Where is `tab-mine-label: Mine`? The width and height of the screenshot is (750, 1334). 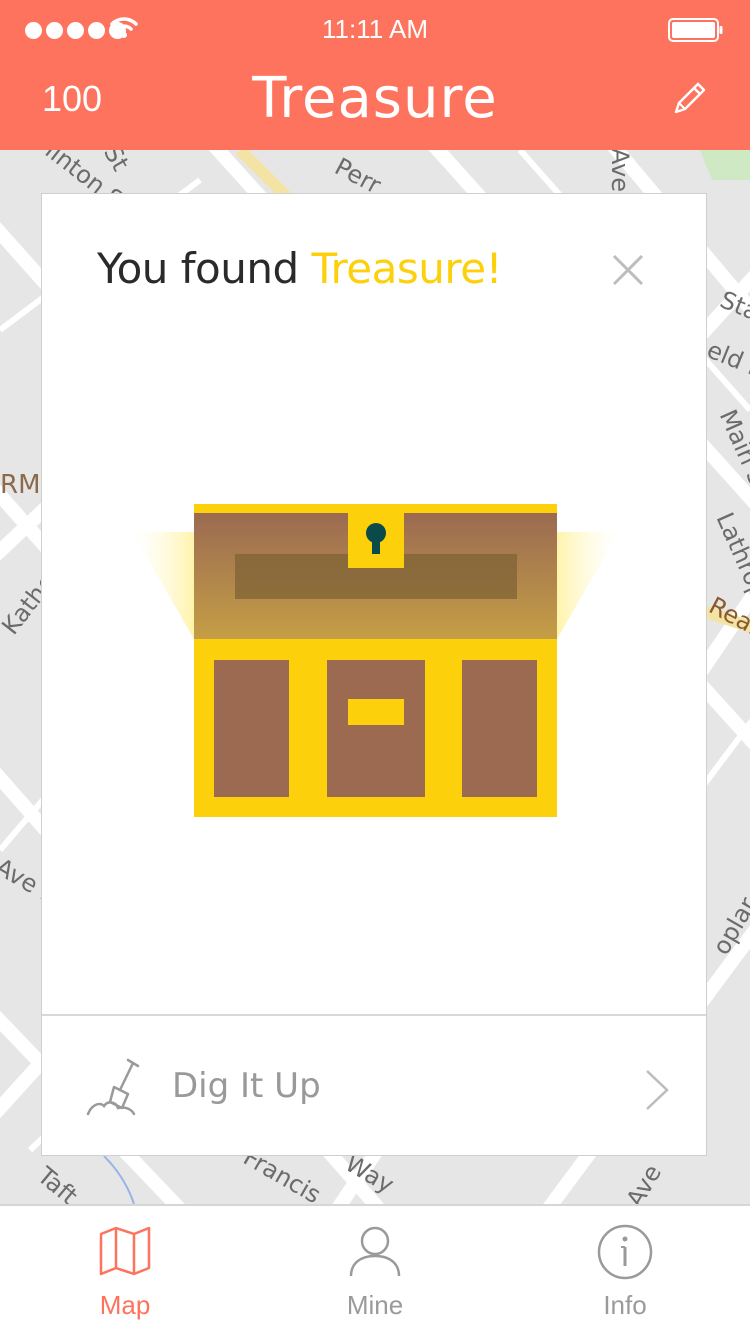 tab-mine-label: Mine is located at coordinates (375, 1305).